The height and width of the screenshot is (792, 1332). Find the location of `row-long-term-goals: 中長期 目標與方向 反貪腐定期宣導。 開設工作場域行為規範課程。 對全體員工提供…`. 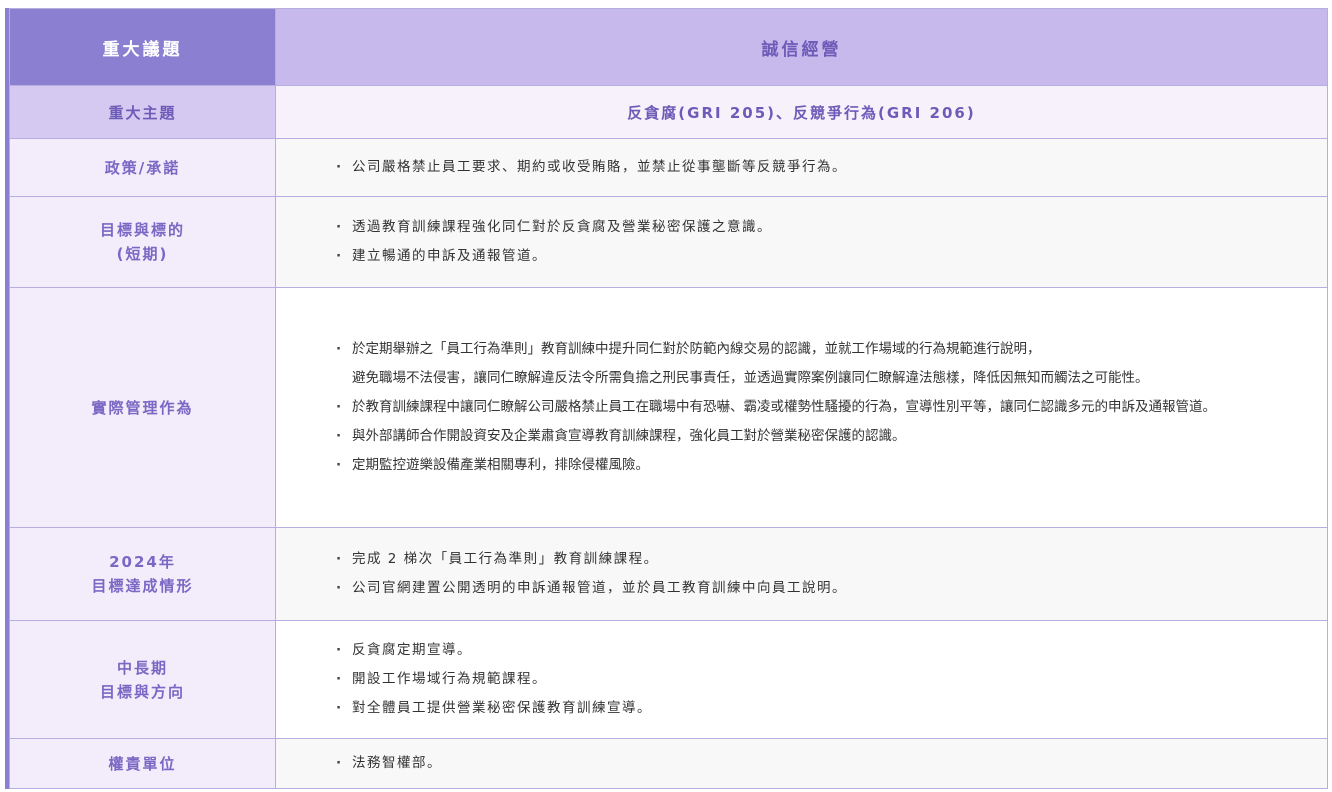

row-long-term-goals: 中長期 目標與方向 反貪腐定期宣導。 開設工作場域行為規範課程。 對全體員工提供… is located at coordinates (668, 679).